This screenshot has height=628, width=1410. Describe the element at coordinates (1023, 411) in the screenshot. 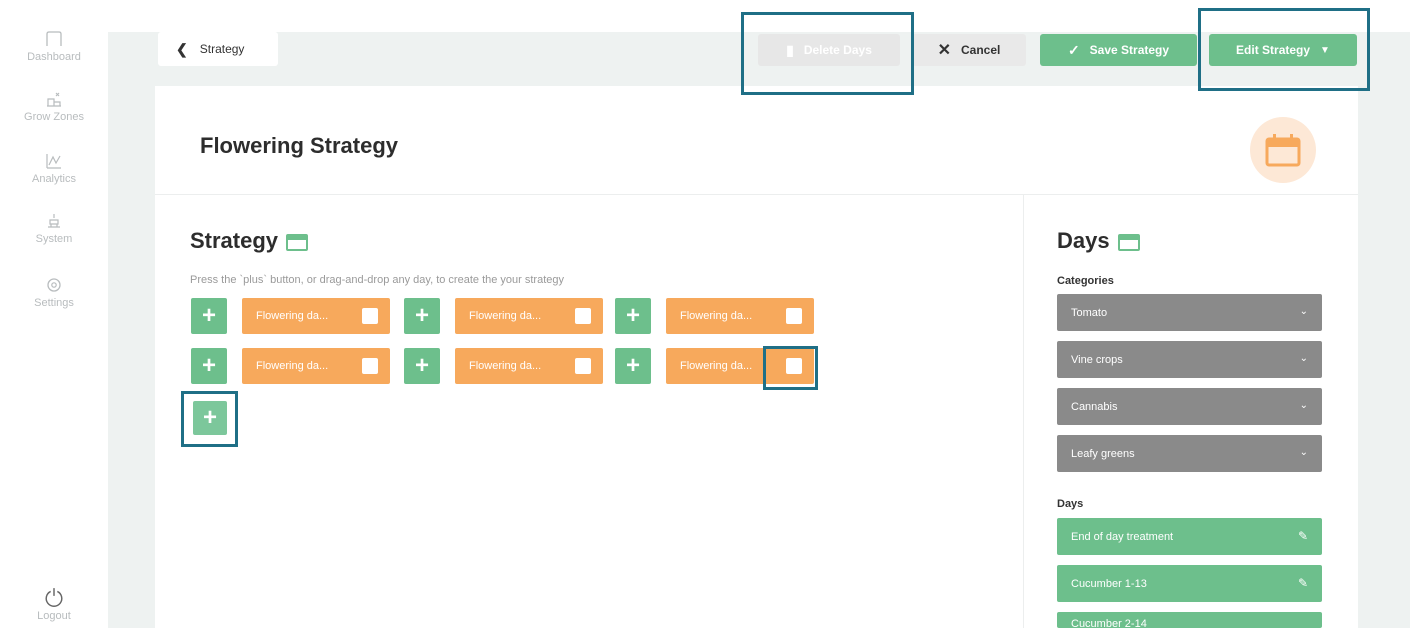

I see `column-divider` at that location.